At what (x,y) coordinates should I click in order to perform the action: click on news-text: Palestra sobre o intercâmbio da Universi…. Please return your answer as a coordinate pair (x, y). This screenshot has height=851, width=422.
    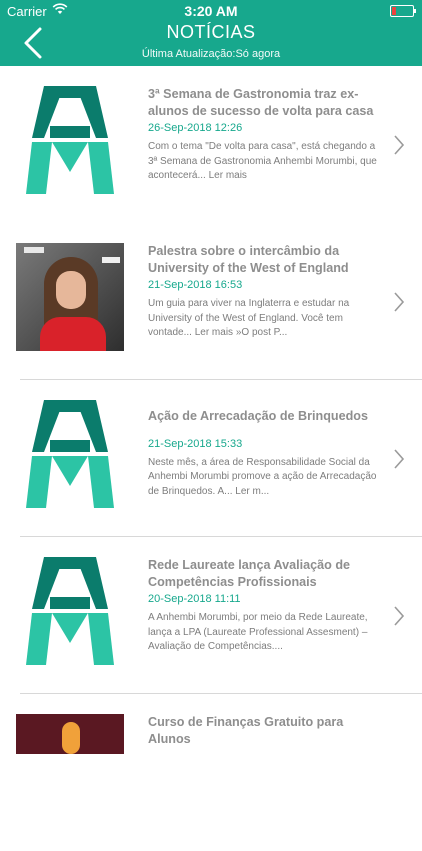
    Looking at the image, I should click on (263, 292).